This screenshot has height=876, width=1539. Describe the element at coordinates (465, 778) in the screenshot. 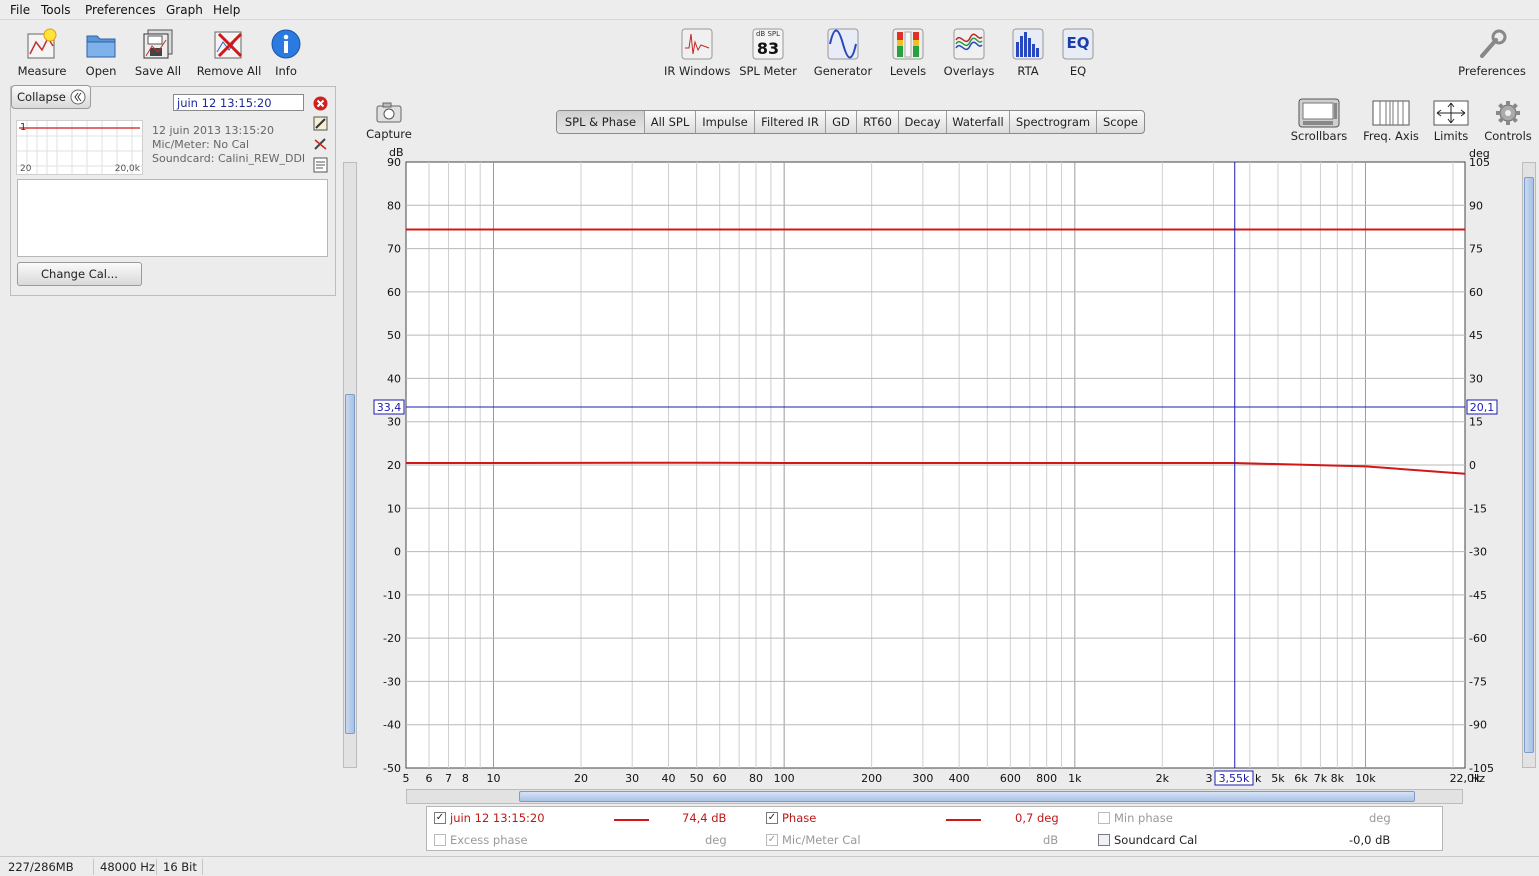

I see `x-tick-label: 8` at that location.